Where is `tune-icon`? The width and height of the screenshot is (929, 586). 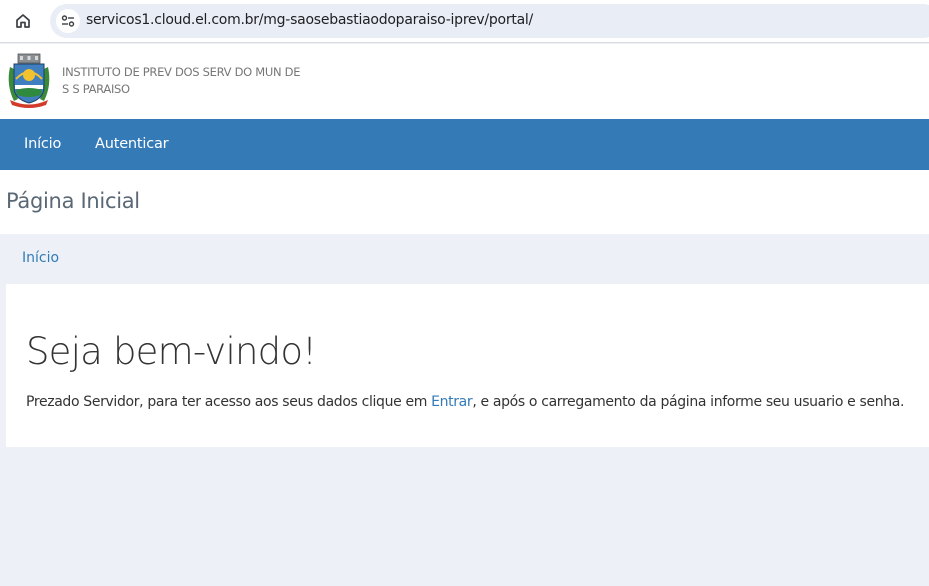 tune-icon is located at coordinates (68, 21).